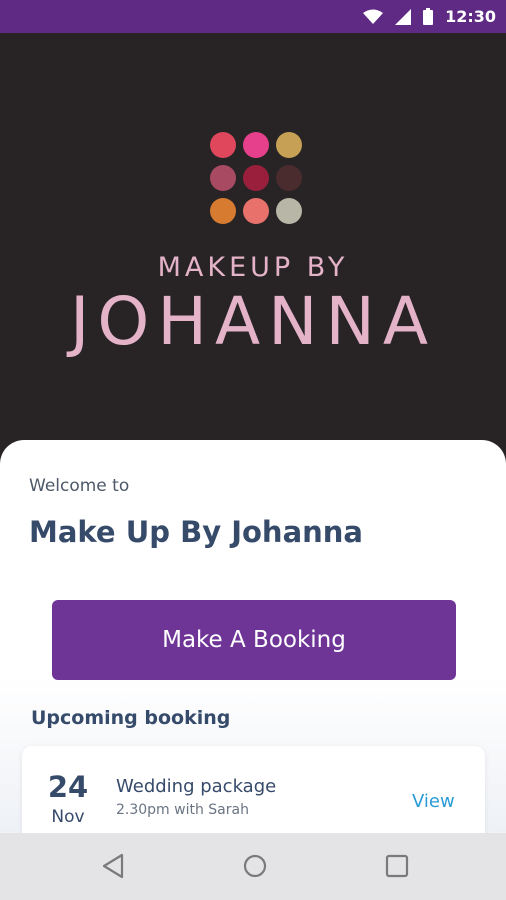 The height and width of the screenshot is (900, 506). What do you see at coordinates (428, 16) in the screenshot?
I see `battery-icon` at bounding box center [428, 16].